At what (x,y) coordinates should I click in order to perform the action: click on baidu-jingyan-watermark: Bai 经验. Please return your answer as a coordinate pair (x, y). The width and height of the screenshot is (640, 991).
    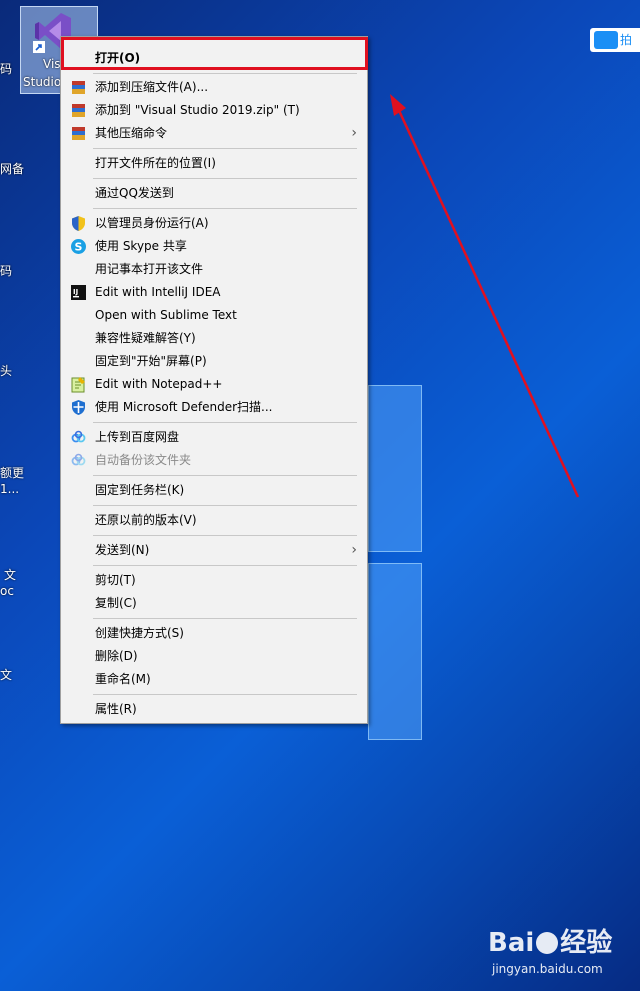
    Looking at the image, I should click on (550, 940).